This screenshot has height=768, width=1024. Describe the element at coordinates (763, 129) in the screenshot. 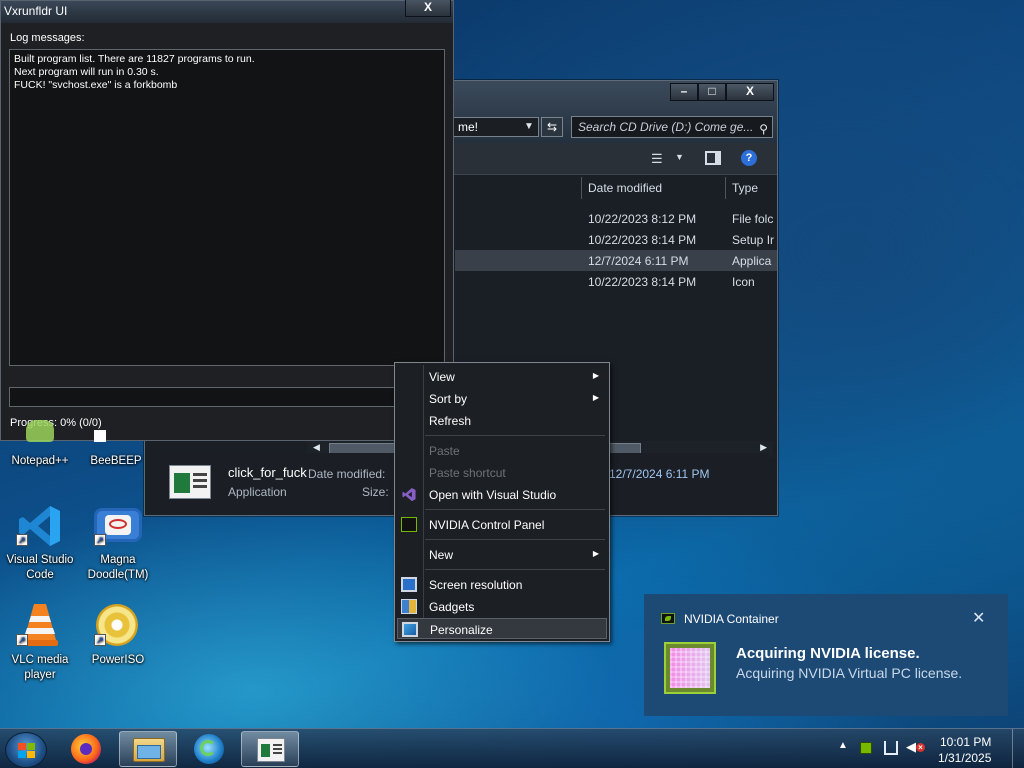

I see `search-icon: ⚲` at that location.